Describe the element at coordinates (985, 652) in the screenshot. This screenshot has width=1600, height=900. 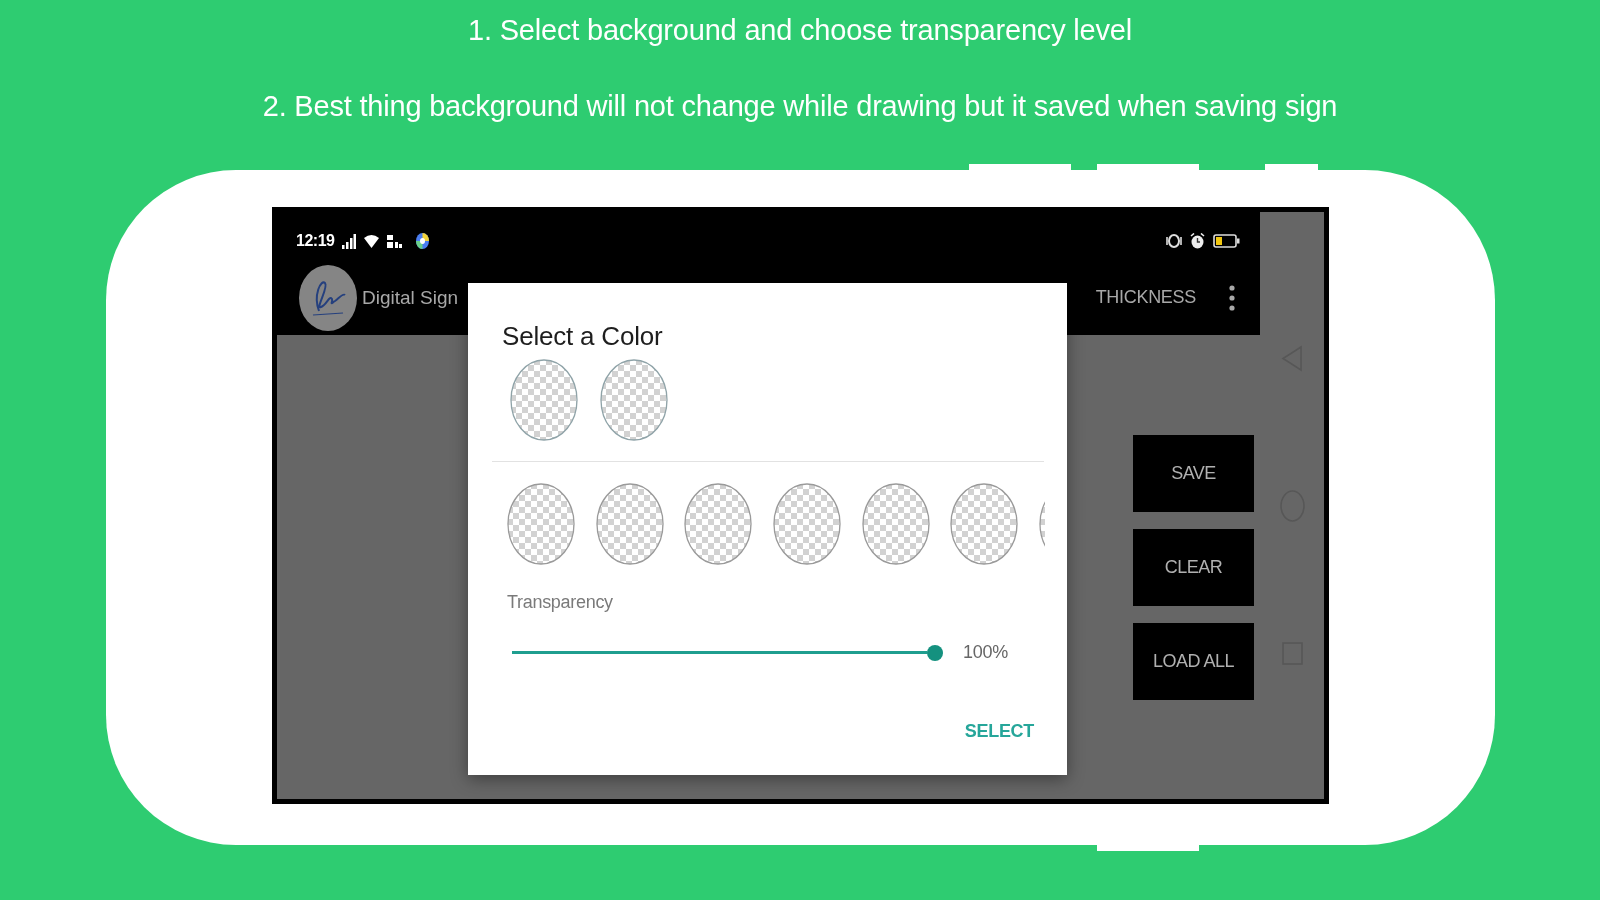
I see `transparency-reading: 100%` at that location.